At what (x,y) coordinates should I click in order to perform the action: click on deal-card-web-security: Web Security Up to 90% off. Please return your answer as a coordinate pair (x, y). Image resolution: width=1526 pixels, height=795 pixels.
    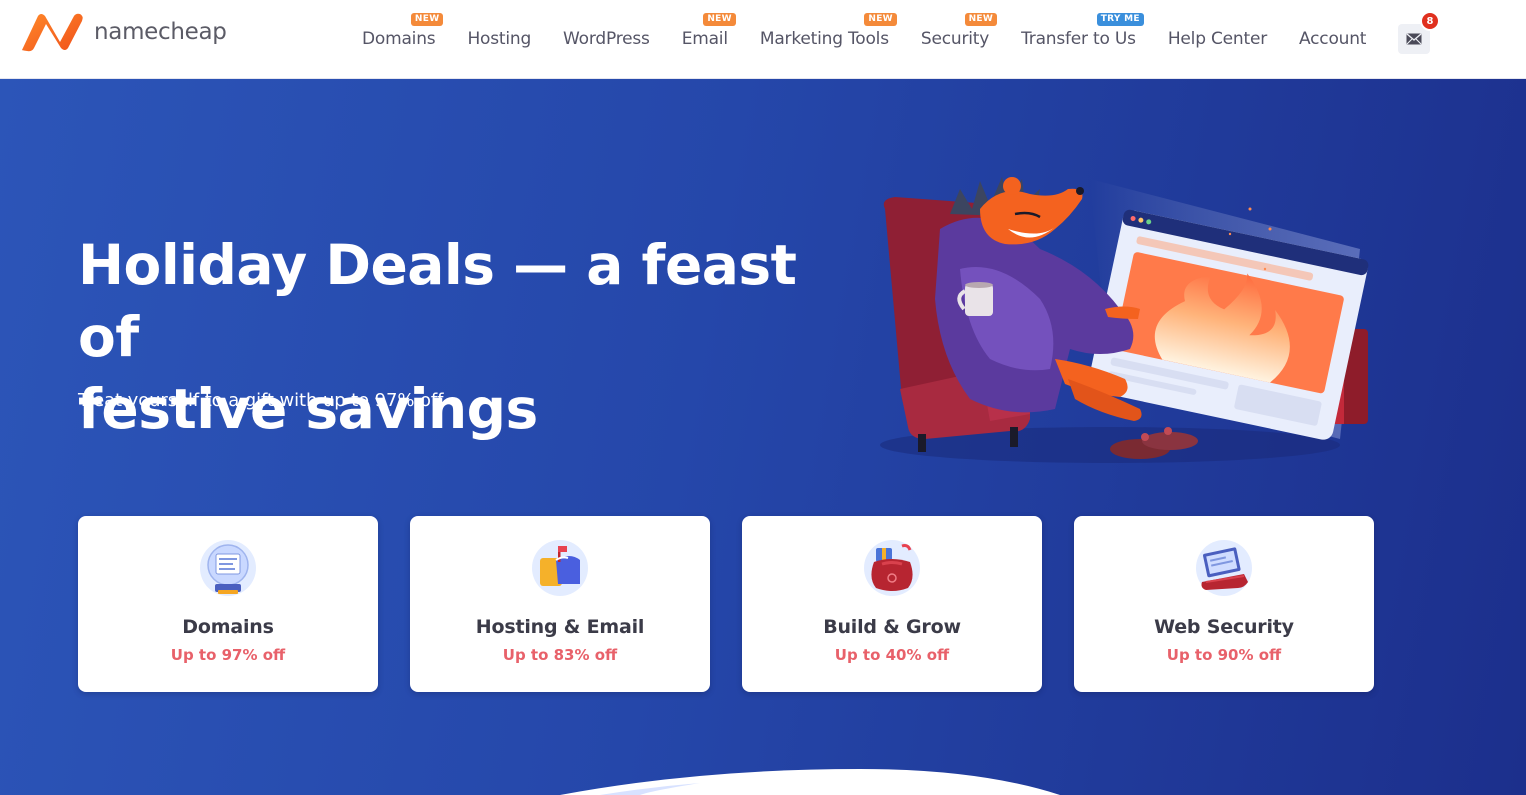
    Looking at the image, I should click on (1224, 604).